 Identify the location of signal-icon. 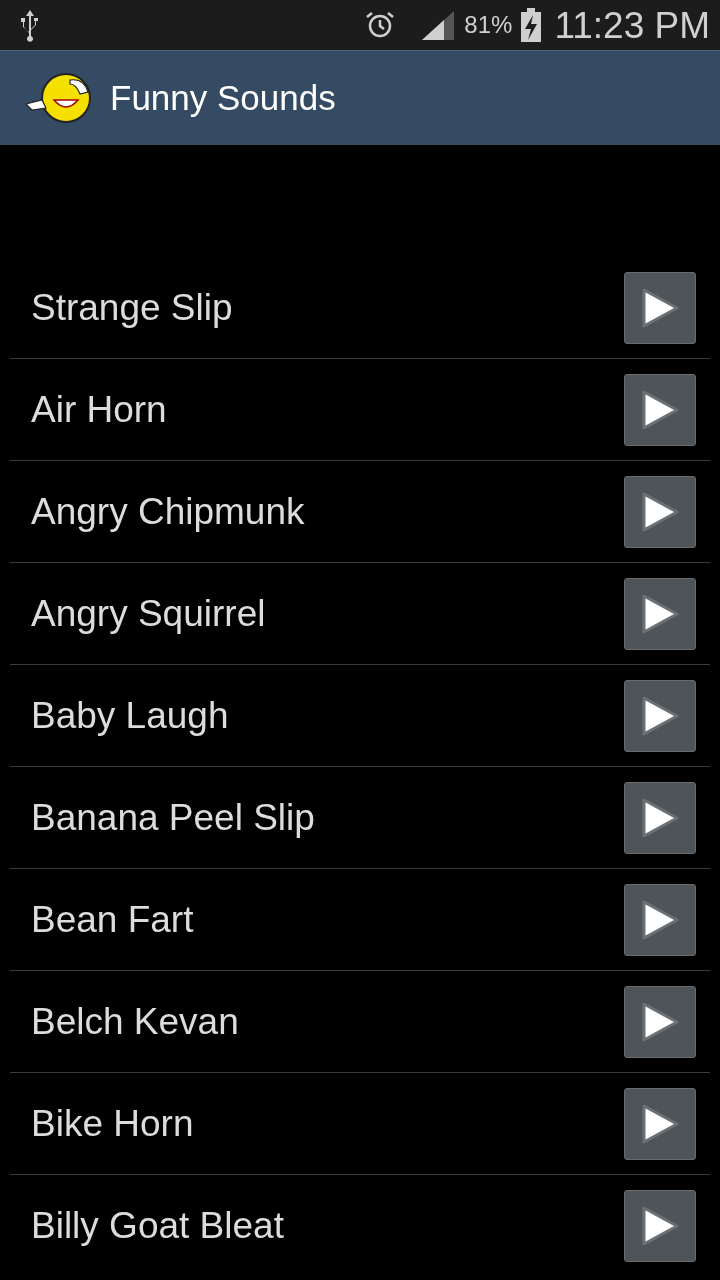
(438, 25).